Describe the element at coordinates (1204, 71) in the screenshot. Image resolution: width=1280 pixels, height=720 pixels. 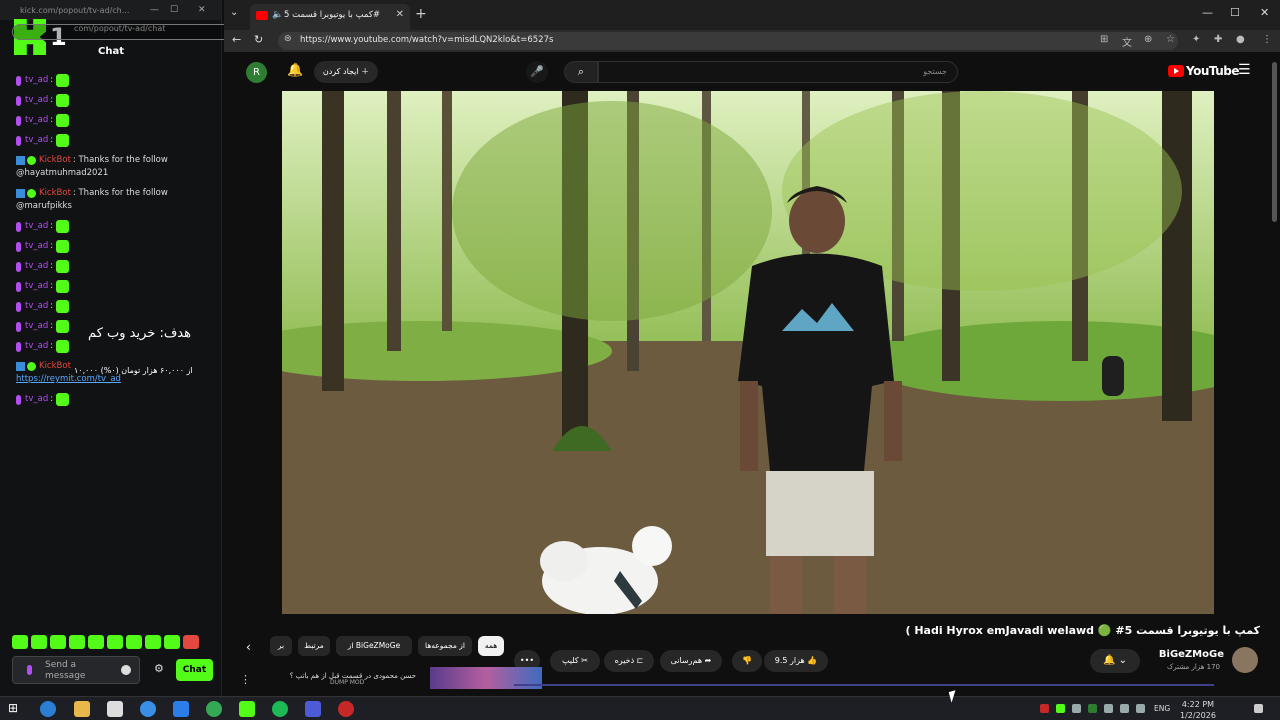
I see `youtube-logo: YouTube` at that location.